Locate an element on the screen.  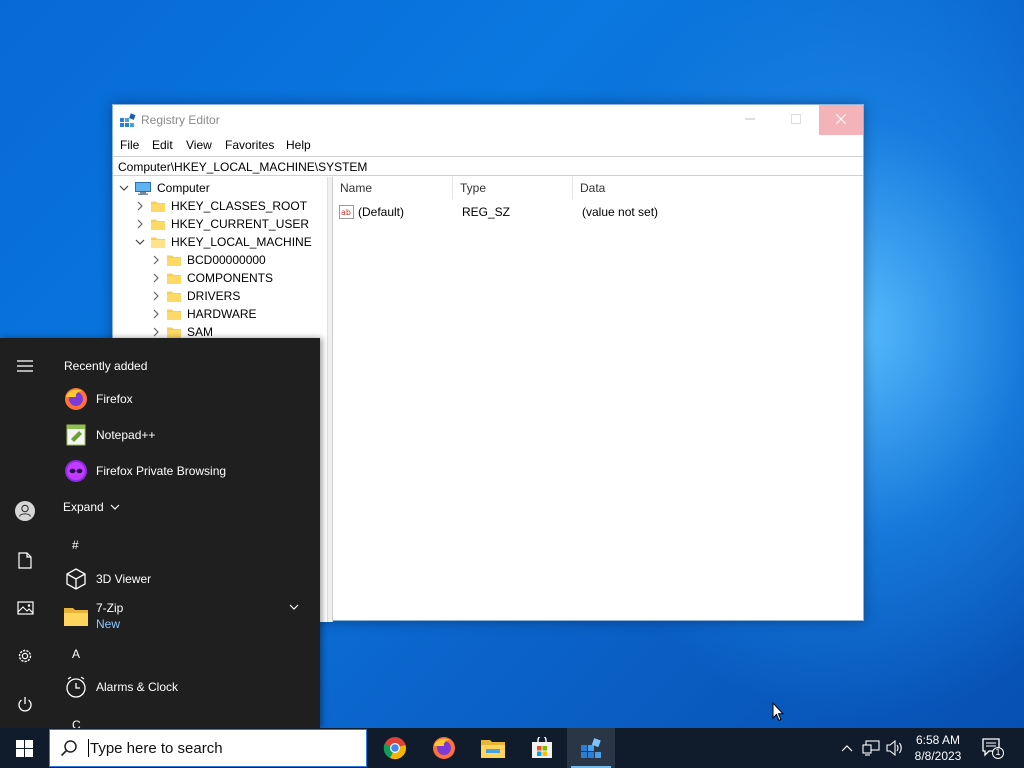
minimize-icon is located at coordinates (750, 119).